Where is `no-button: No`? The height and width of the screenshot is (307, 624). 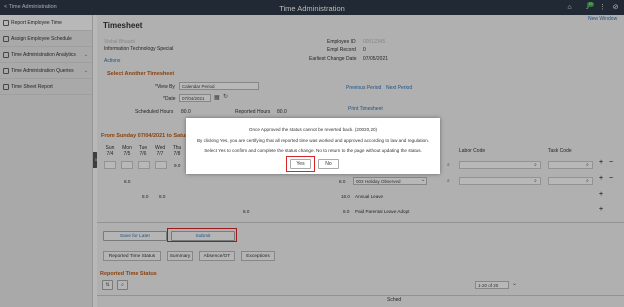 no-button: No is located at coordinates (328, 164).